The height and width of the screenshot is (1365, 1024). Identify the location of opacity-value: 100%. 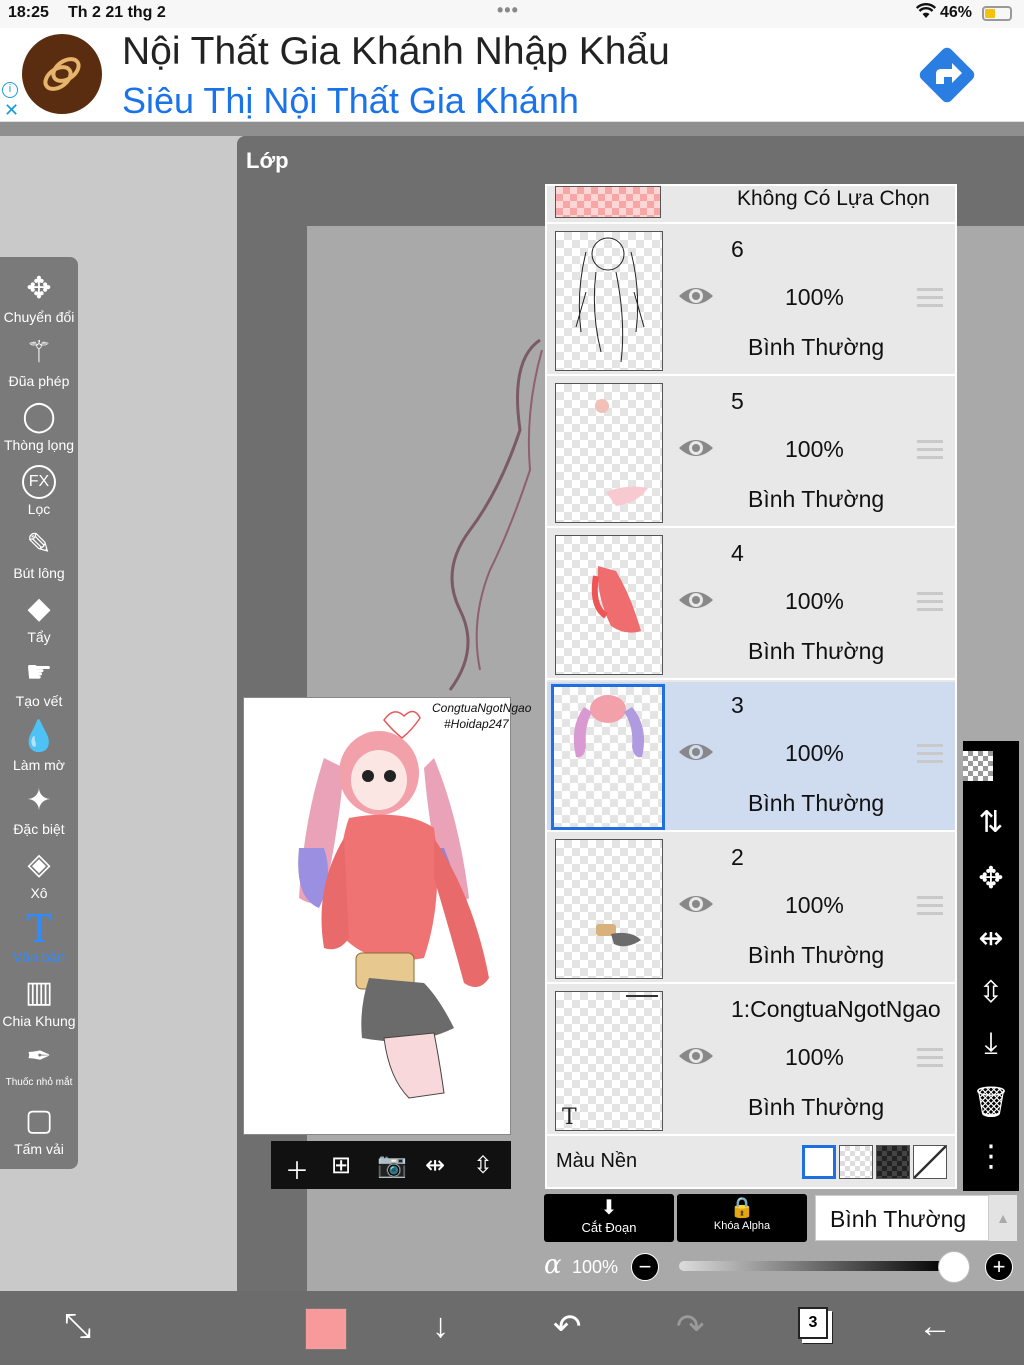
(595, 1267).